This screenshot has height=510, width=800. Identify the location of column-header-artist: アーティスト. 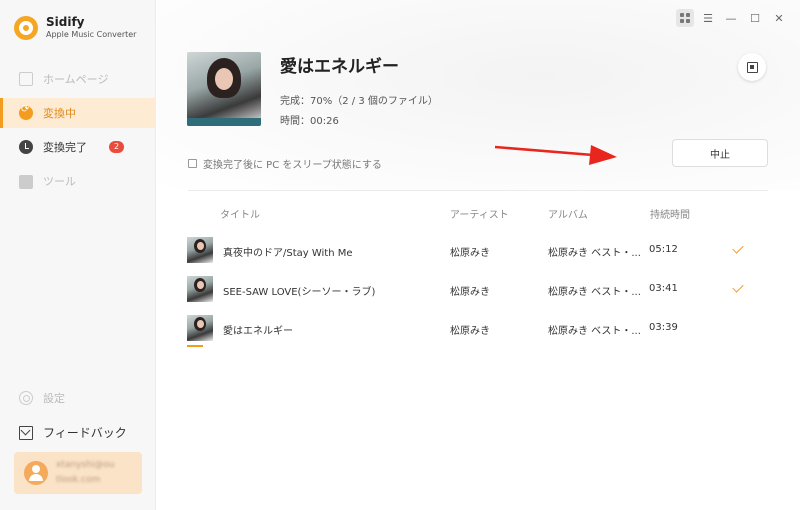
(479, 215).